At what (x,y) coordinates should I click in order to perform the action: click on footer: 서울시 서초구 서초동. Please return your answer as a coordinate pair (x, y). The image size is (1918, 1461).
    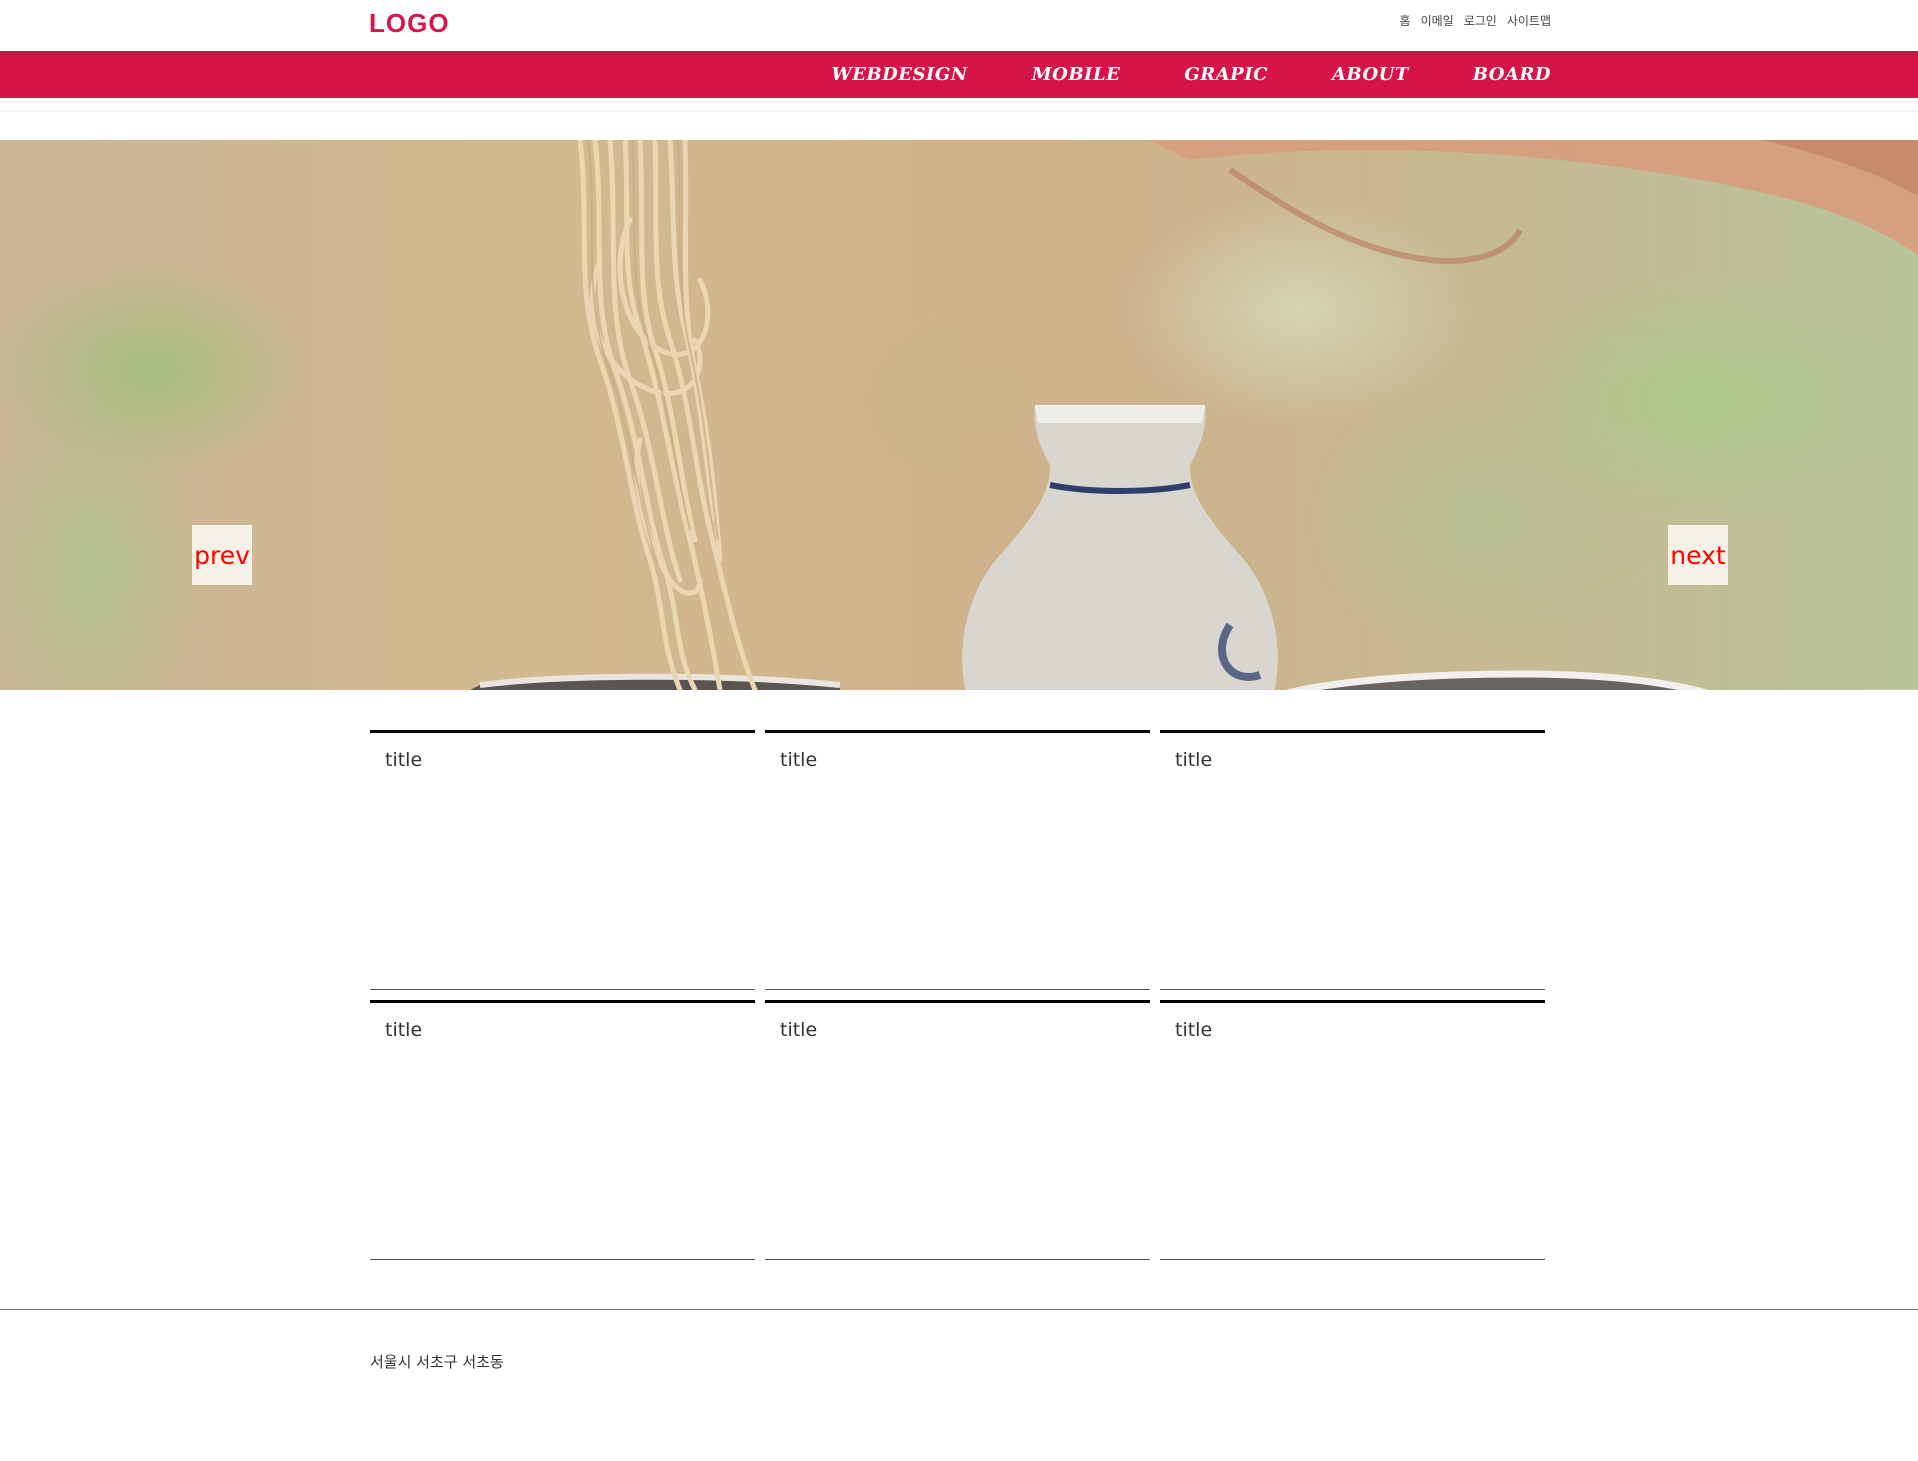
    Looking at the image, I should click on (959, 1385).